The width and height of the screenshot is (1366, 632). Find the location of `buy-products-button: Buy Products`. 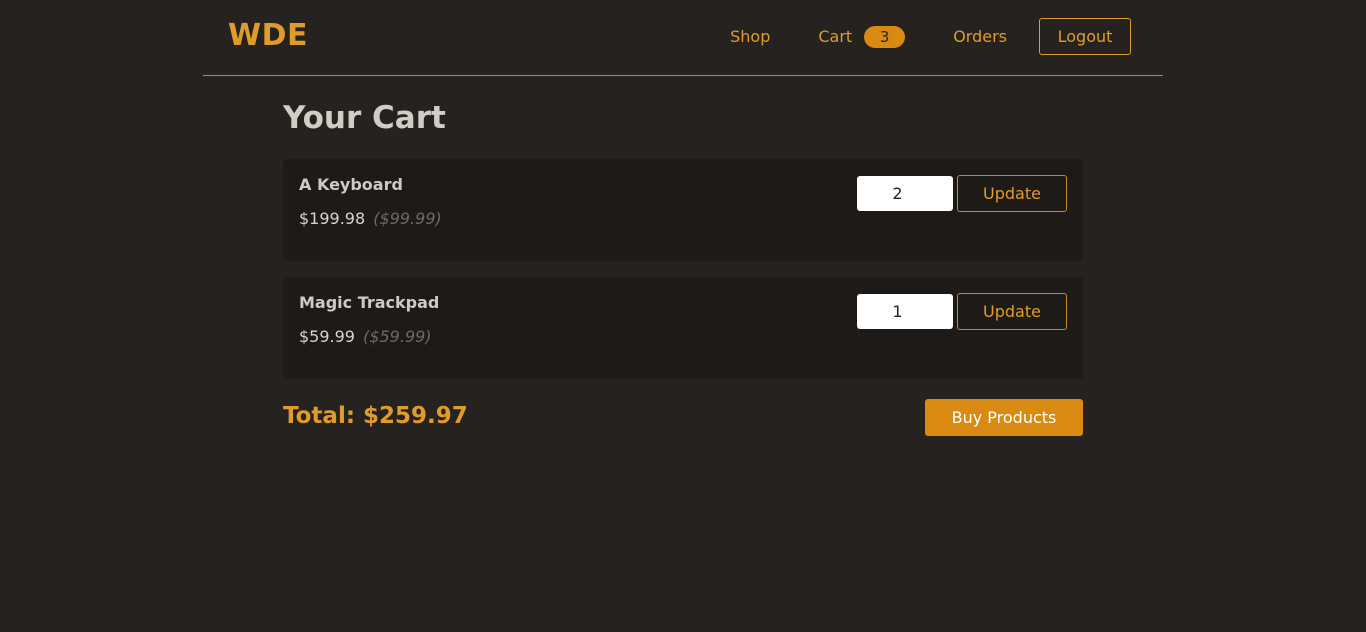

buy-products-button: Buy Products is located at coordinates (1004, 417).